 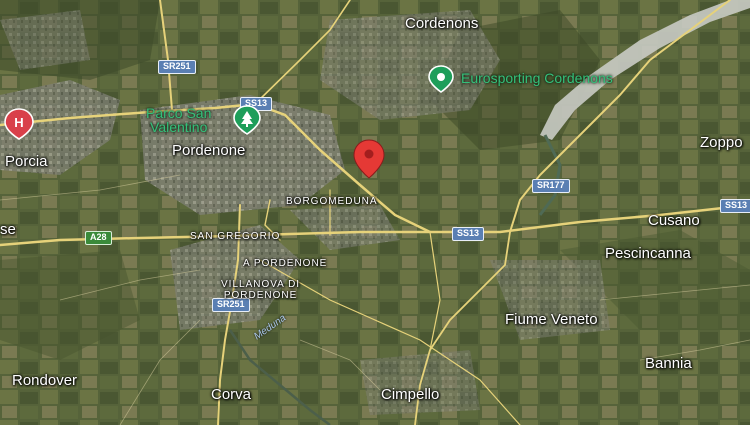 What do you see at coordinates (285, 263) in the screenshot?
I see `district-label: A PORDENONE` at bounding box center [285, 263].